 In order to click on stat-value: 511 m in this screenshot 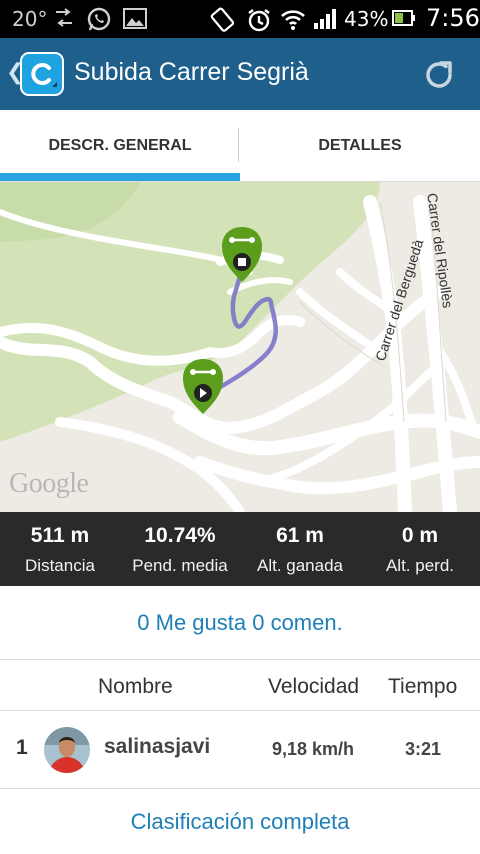, I will do `click(60, 535)`.